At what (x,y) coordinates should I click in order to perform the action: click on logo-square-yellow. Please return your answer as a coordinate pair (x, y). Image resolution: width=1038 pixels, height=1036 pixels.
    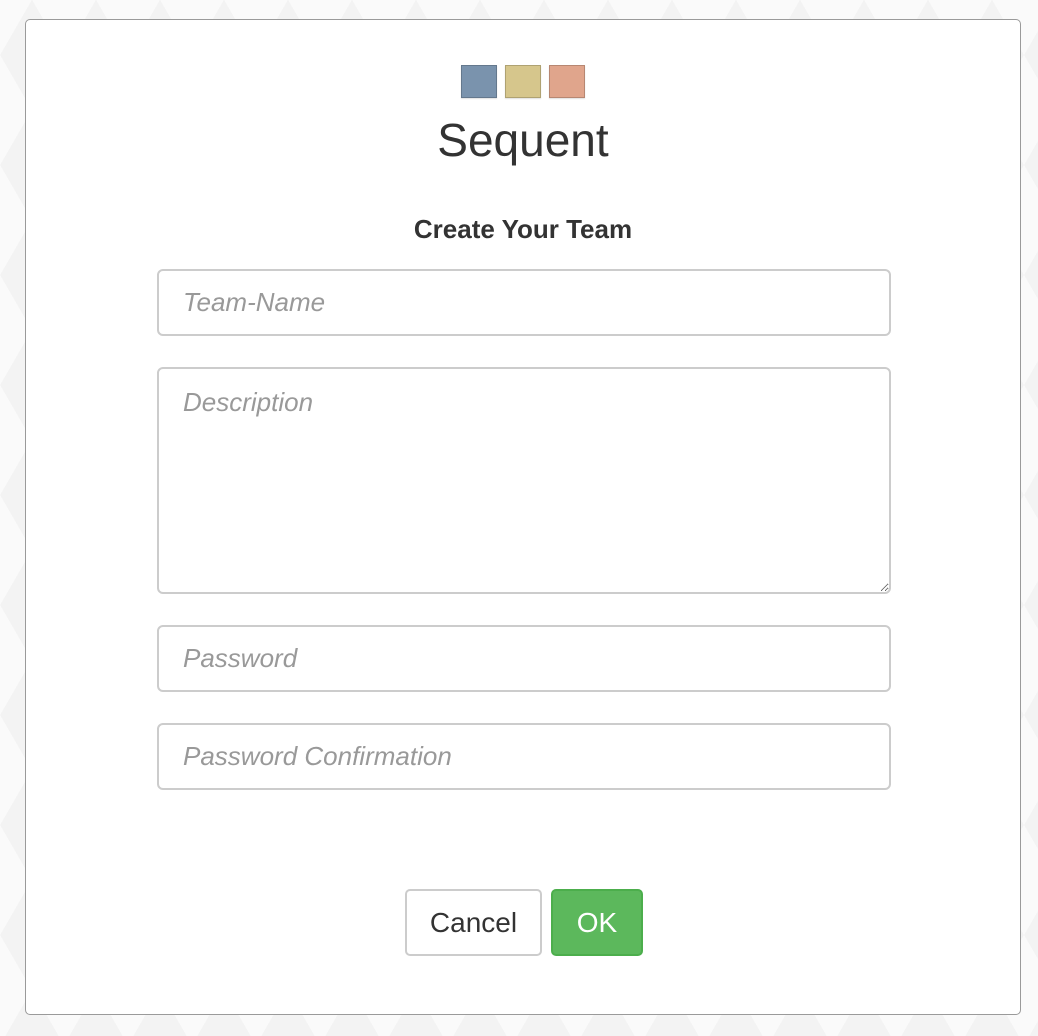
    Looking at the image, I should click on (523, 81).